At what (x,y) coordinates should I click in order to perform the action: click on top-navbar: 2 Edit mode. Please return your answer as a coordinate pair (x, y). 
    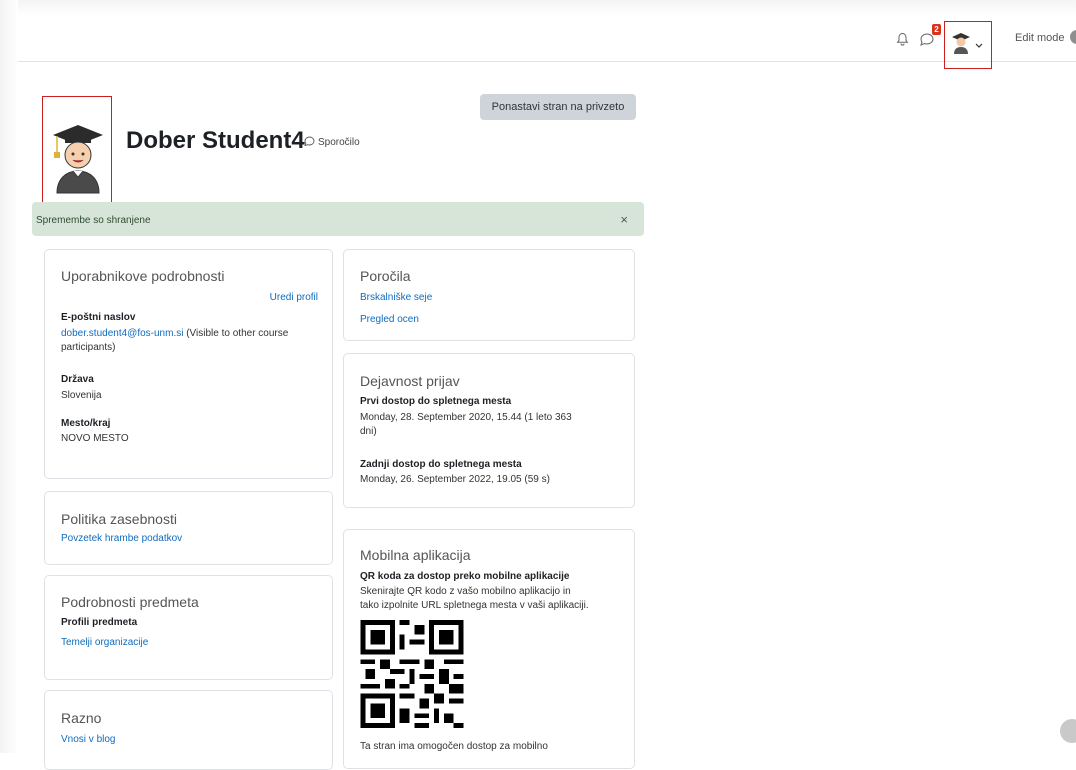
    Looking at the image, I should click on (547, 42).